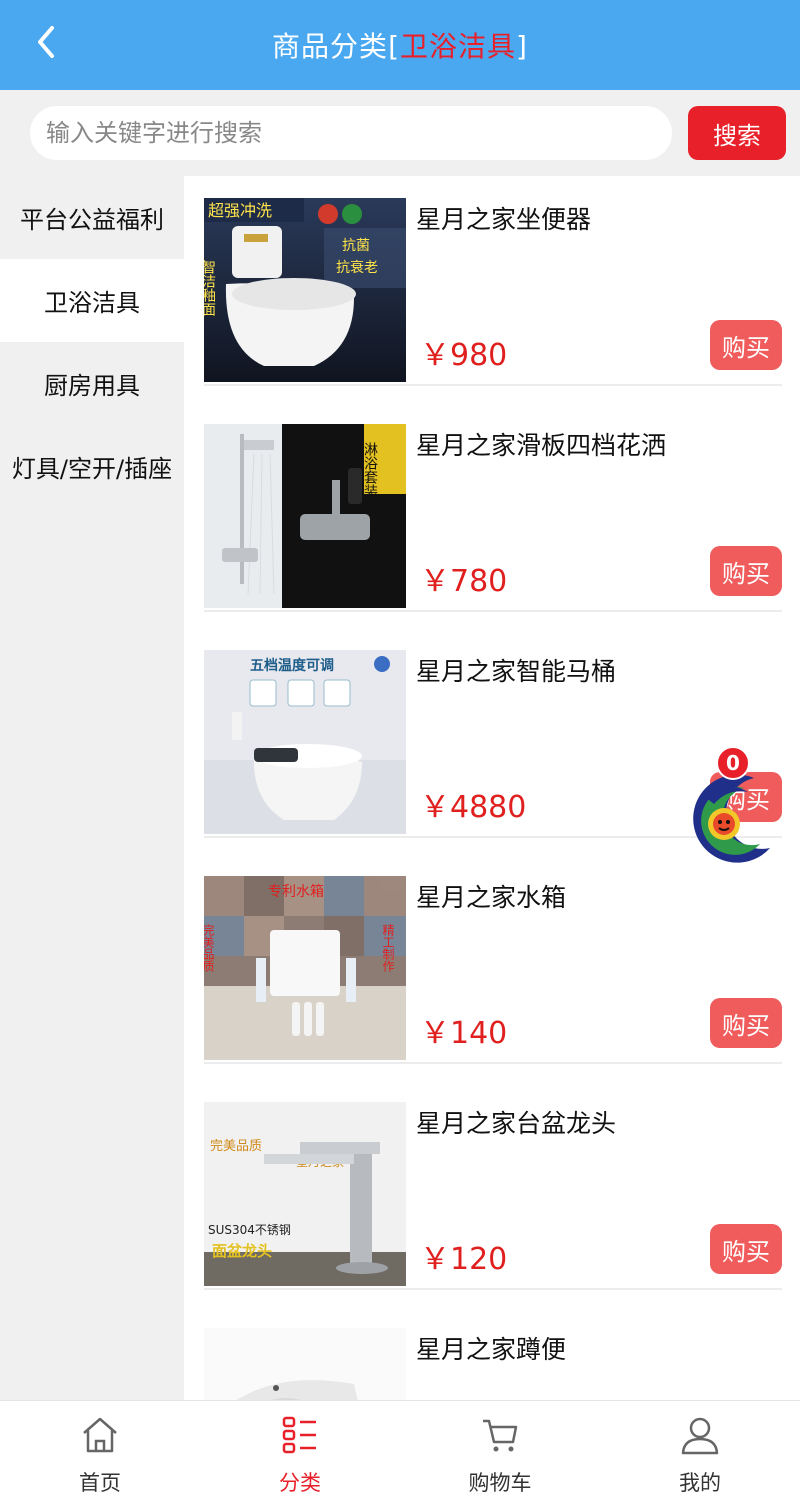 Image resolution: width=800 pixels, height=1505 pixels. I want to click on chevron-left-icon, so click(46, 42).